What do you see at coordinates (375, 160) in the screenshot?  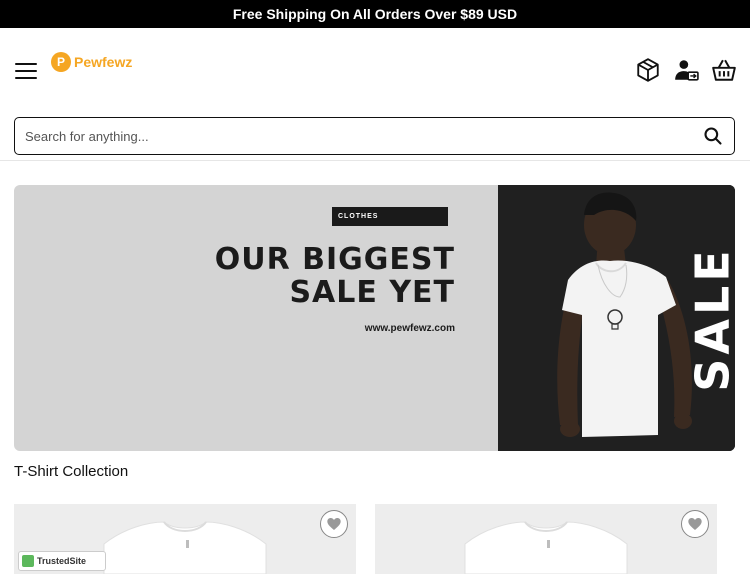 I see `header-divider` at bounding box center [375, 160].